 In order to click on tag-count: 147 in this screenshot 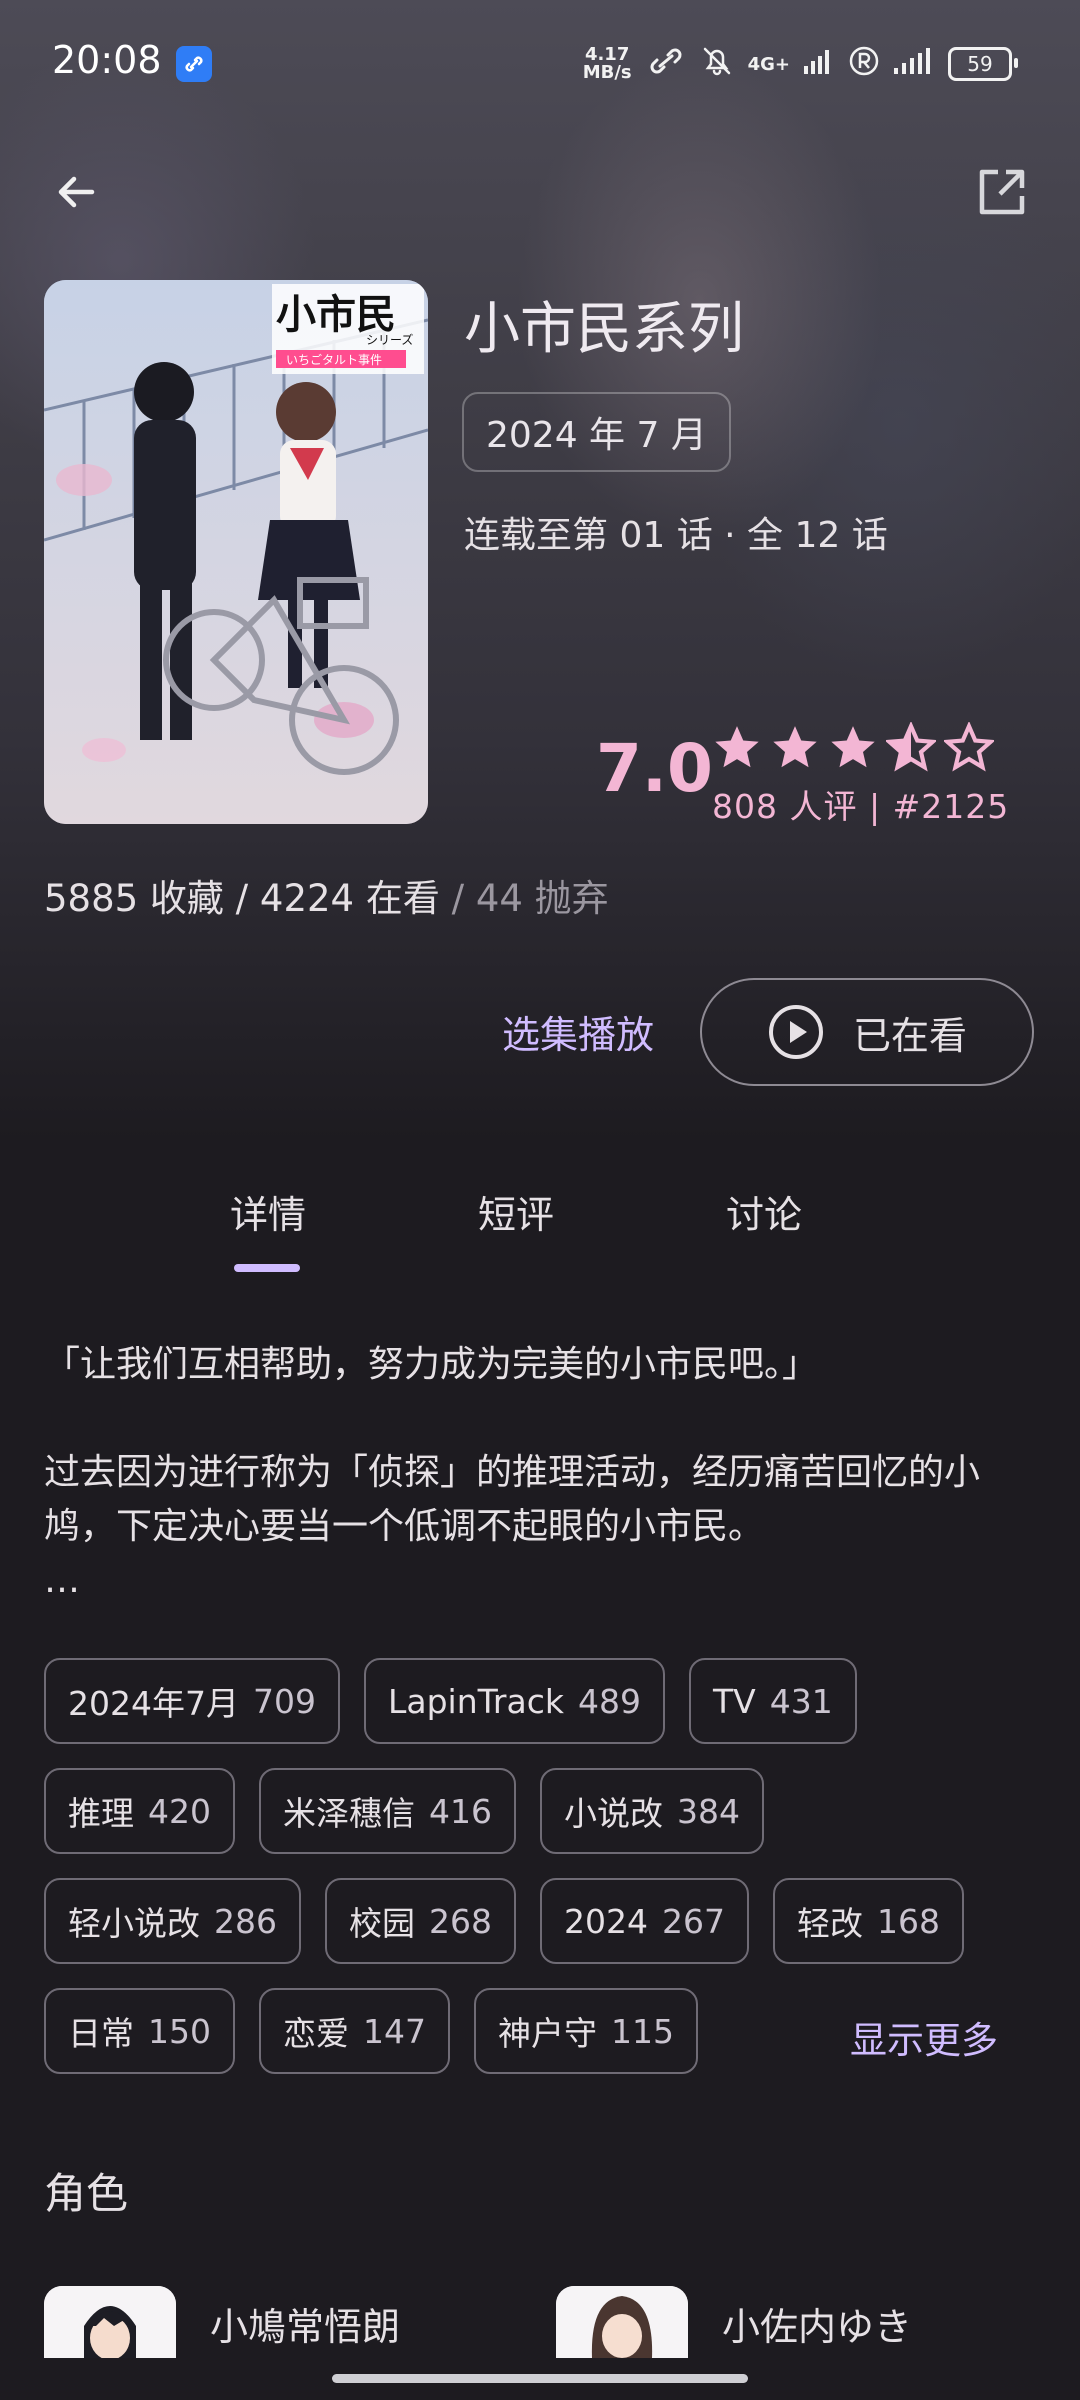, I will do `click(394, 2031)`.